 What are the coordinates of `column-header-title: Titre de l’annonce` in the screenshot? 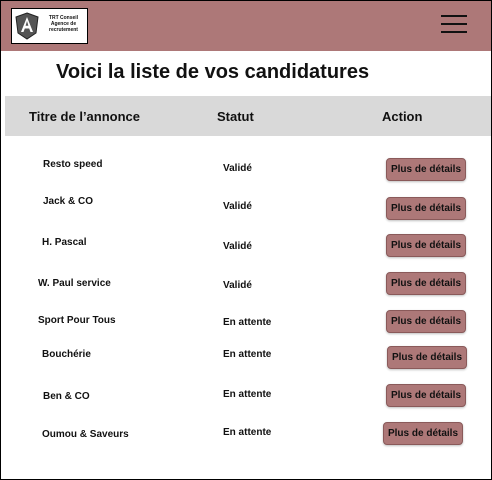 It's located at (85, 116).